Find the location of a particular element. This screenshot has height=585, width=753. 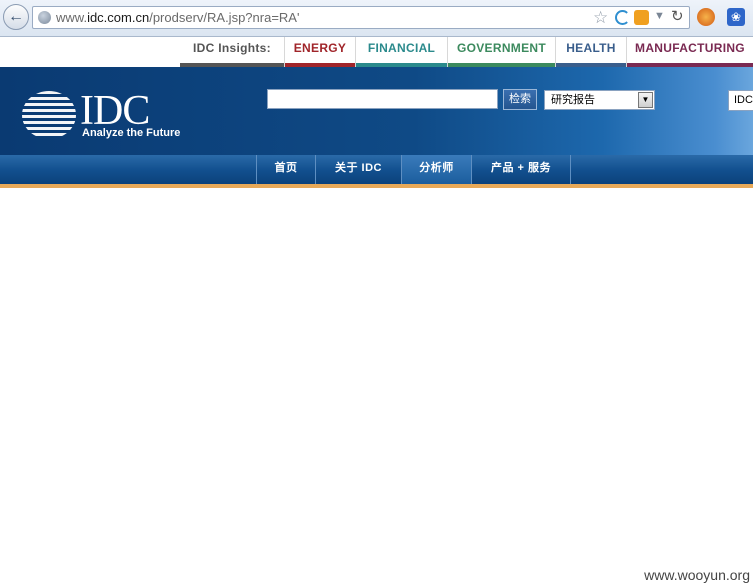

insights-government-label: GOVERNMENT is located at coordinates (501, 48).